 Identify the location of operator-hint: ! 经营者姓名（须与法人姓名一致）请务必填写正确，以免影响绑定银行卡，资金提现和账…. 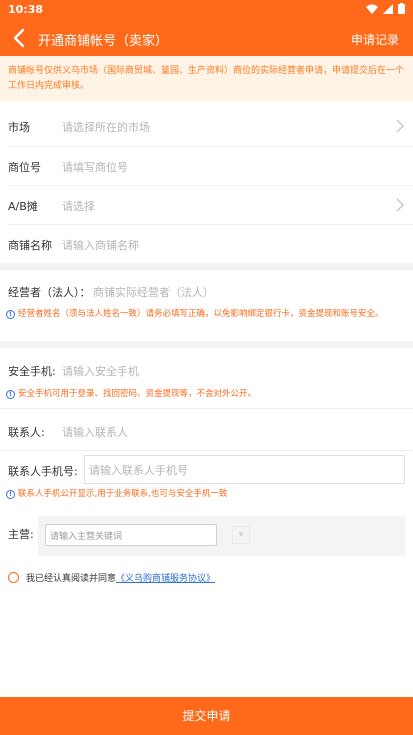
(206, 314).